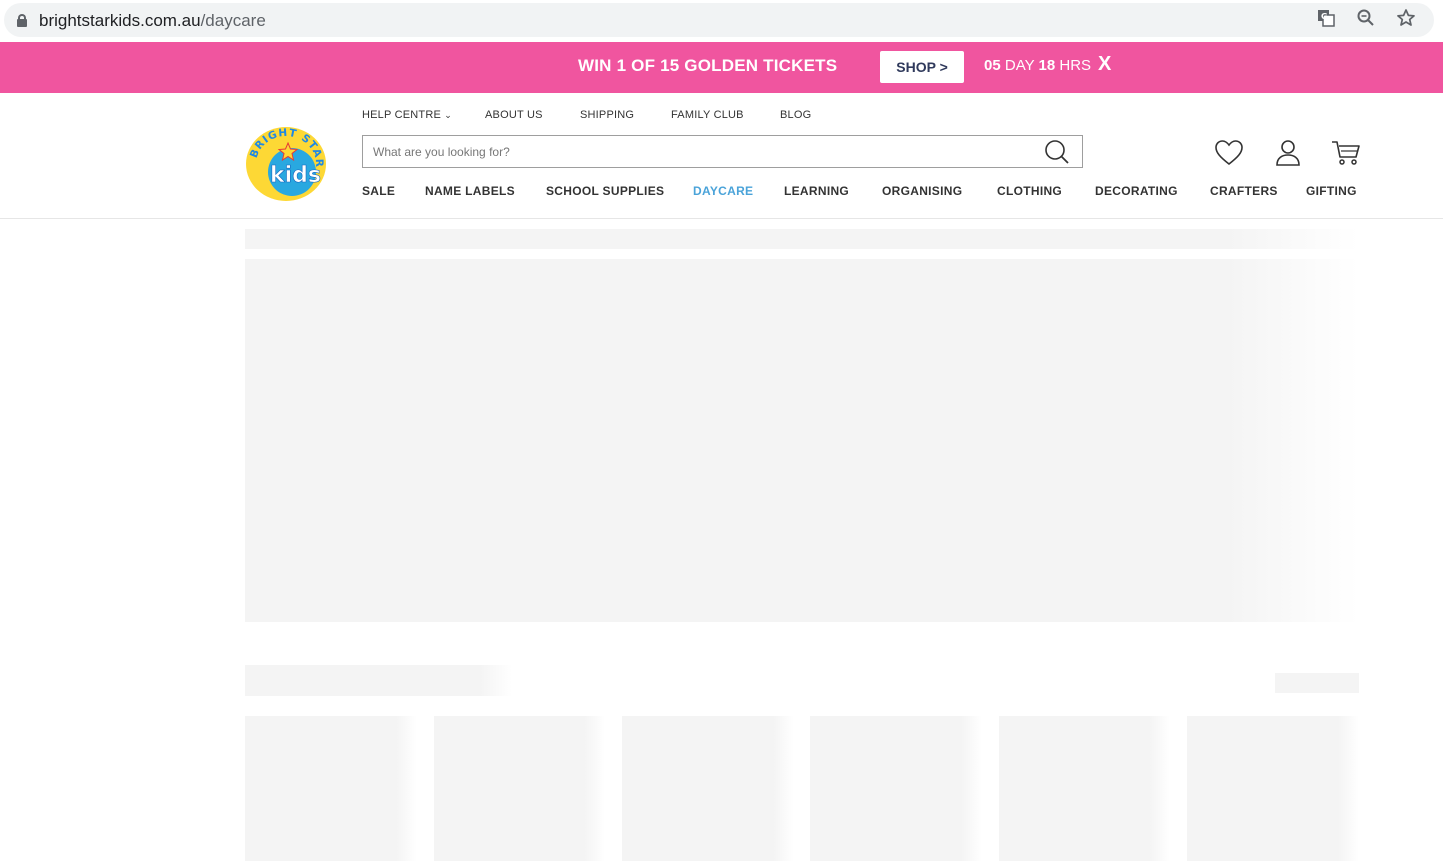  I want to click on topnav-shipping: SHIPPING, so click(607, 115).